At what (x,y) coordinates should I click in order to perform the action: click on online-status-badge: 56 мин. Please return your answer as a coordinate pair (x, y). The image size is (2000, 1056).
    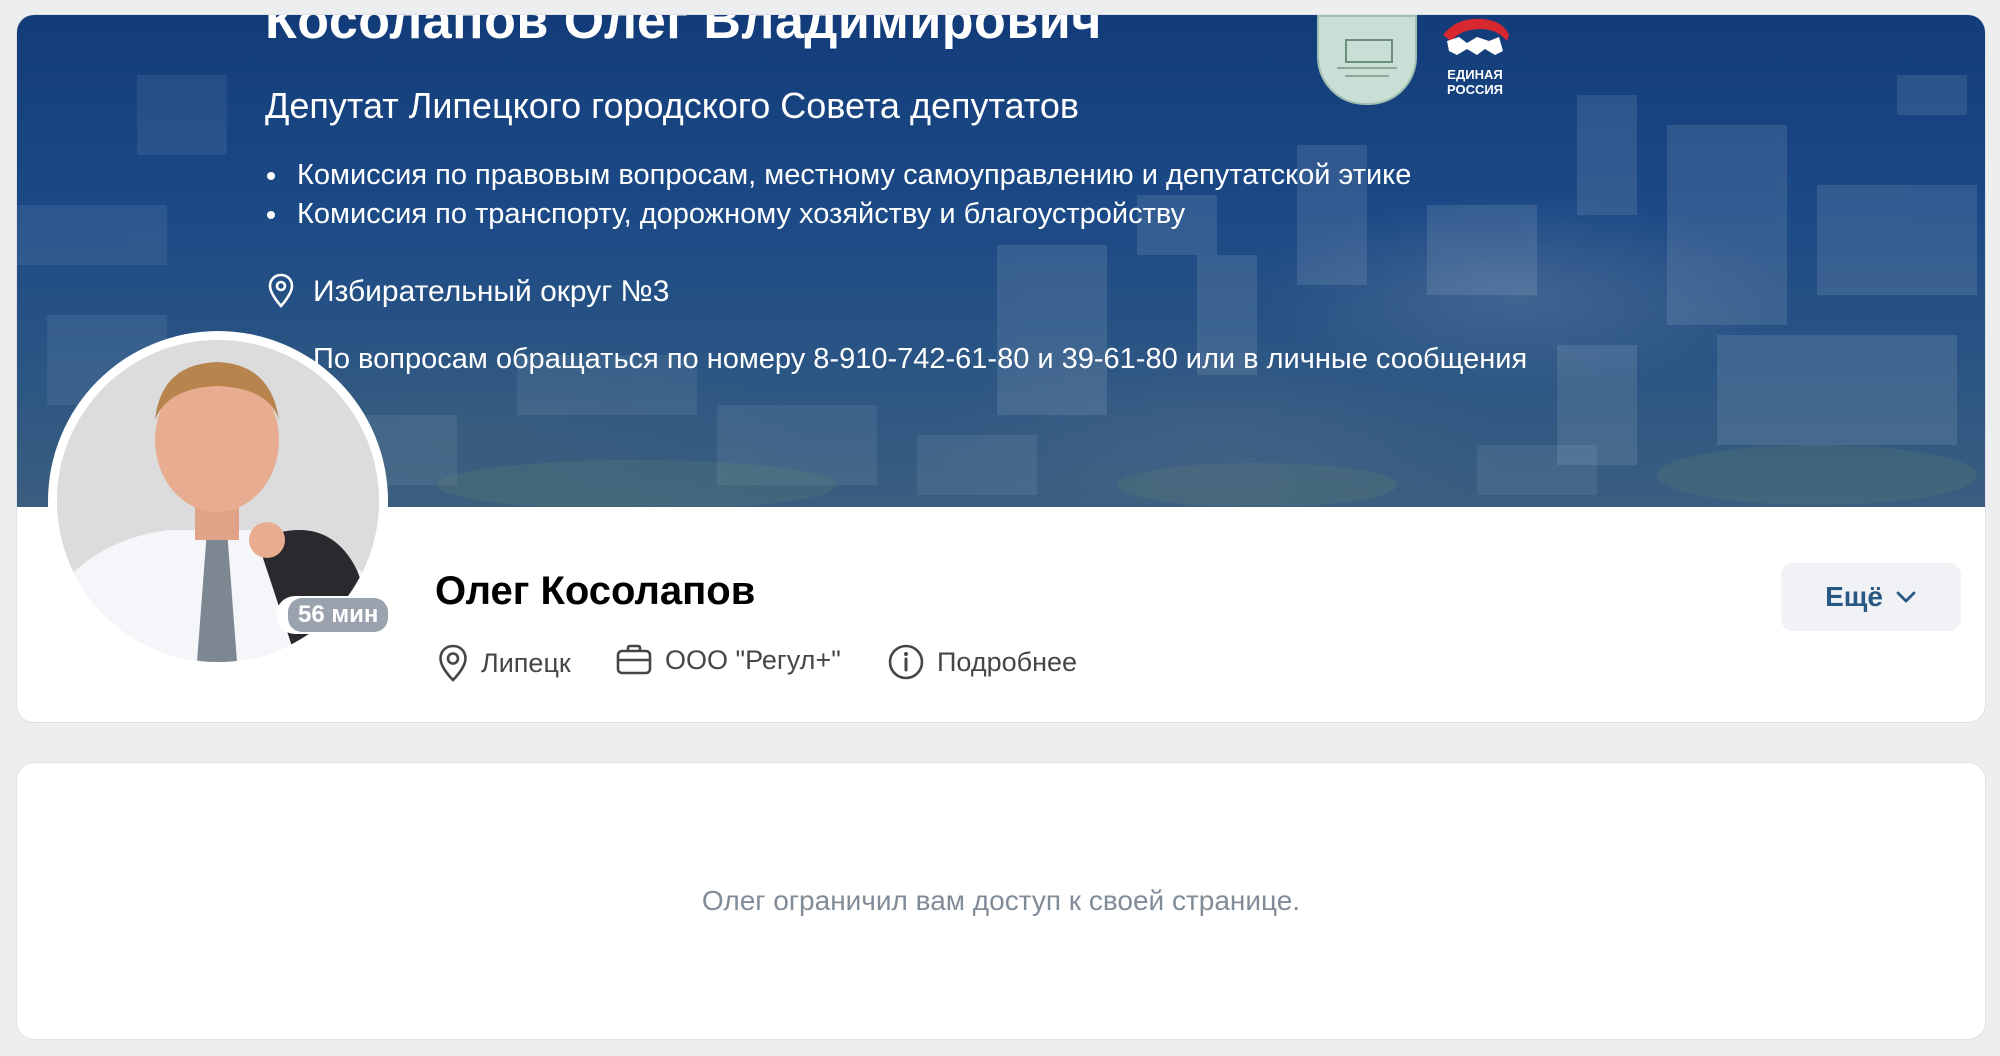
    Looking at the image, I should click on (338, 615).